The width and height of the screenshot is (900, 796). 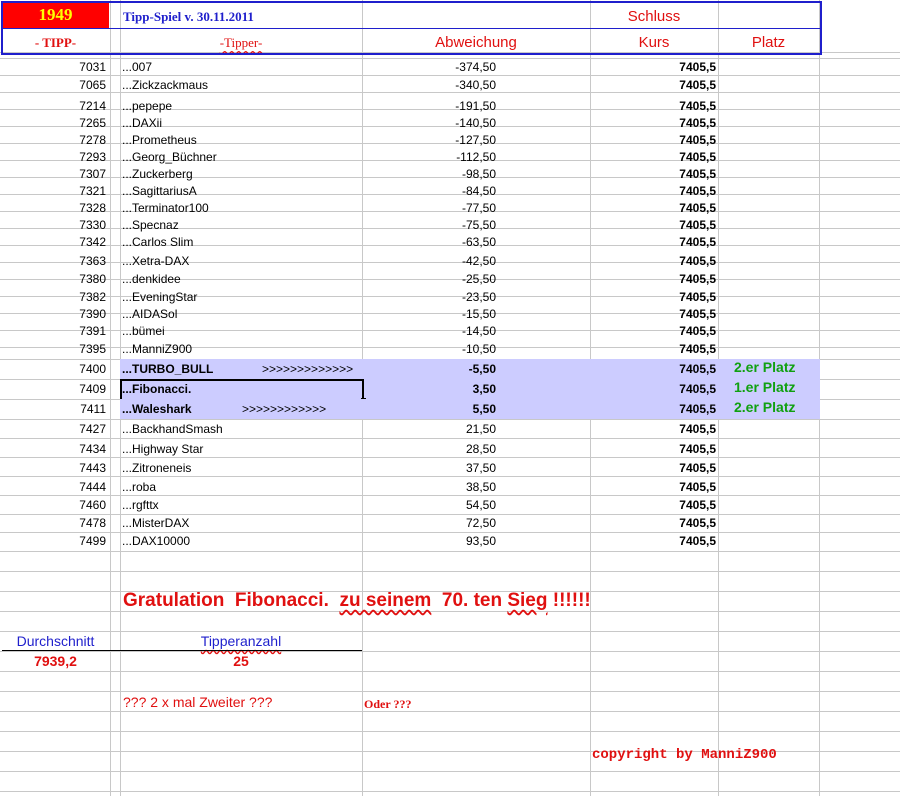 I want to click on abweichung-value: 72,50, so click(x=480, y=523).